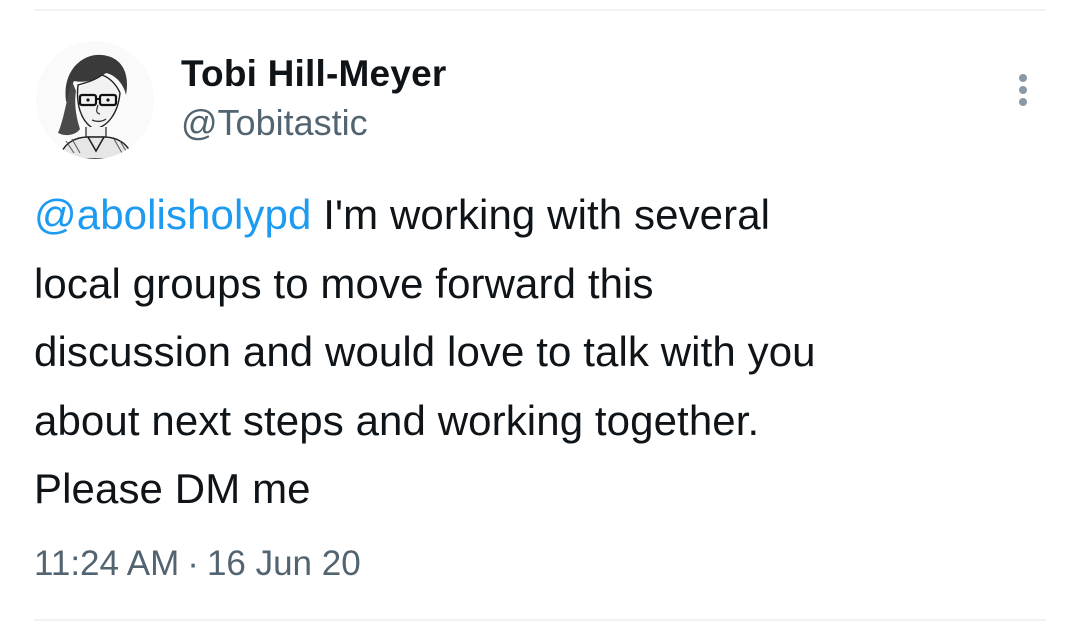 Image resolution: width=1080 pixels, height=627 pixels. Describe the element at coordinates (274, 123) in the screenshot. I see `author-handle: @Tobitastic` at that location.